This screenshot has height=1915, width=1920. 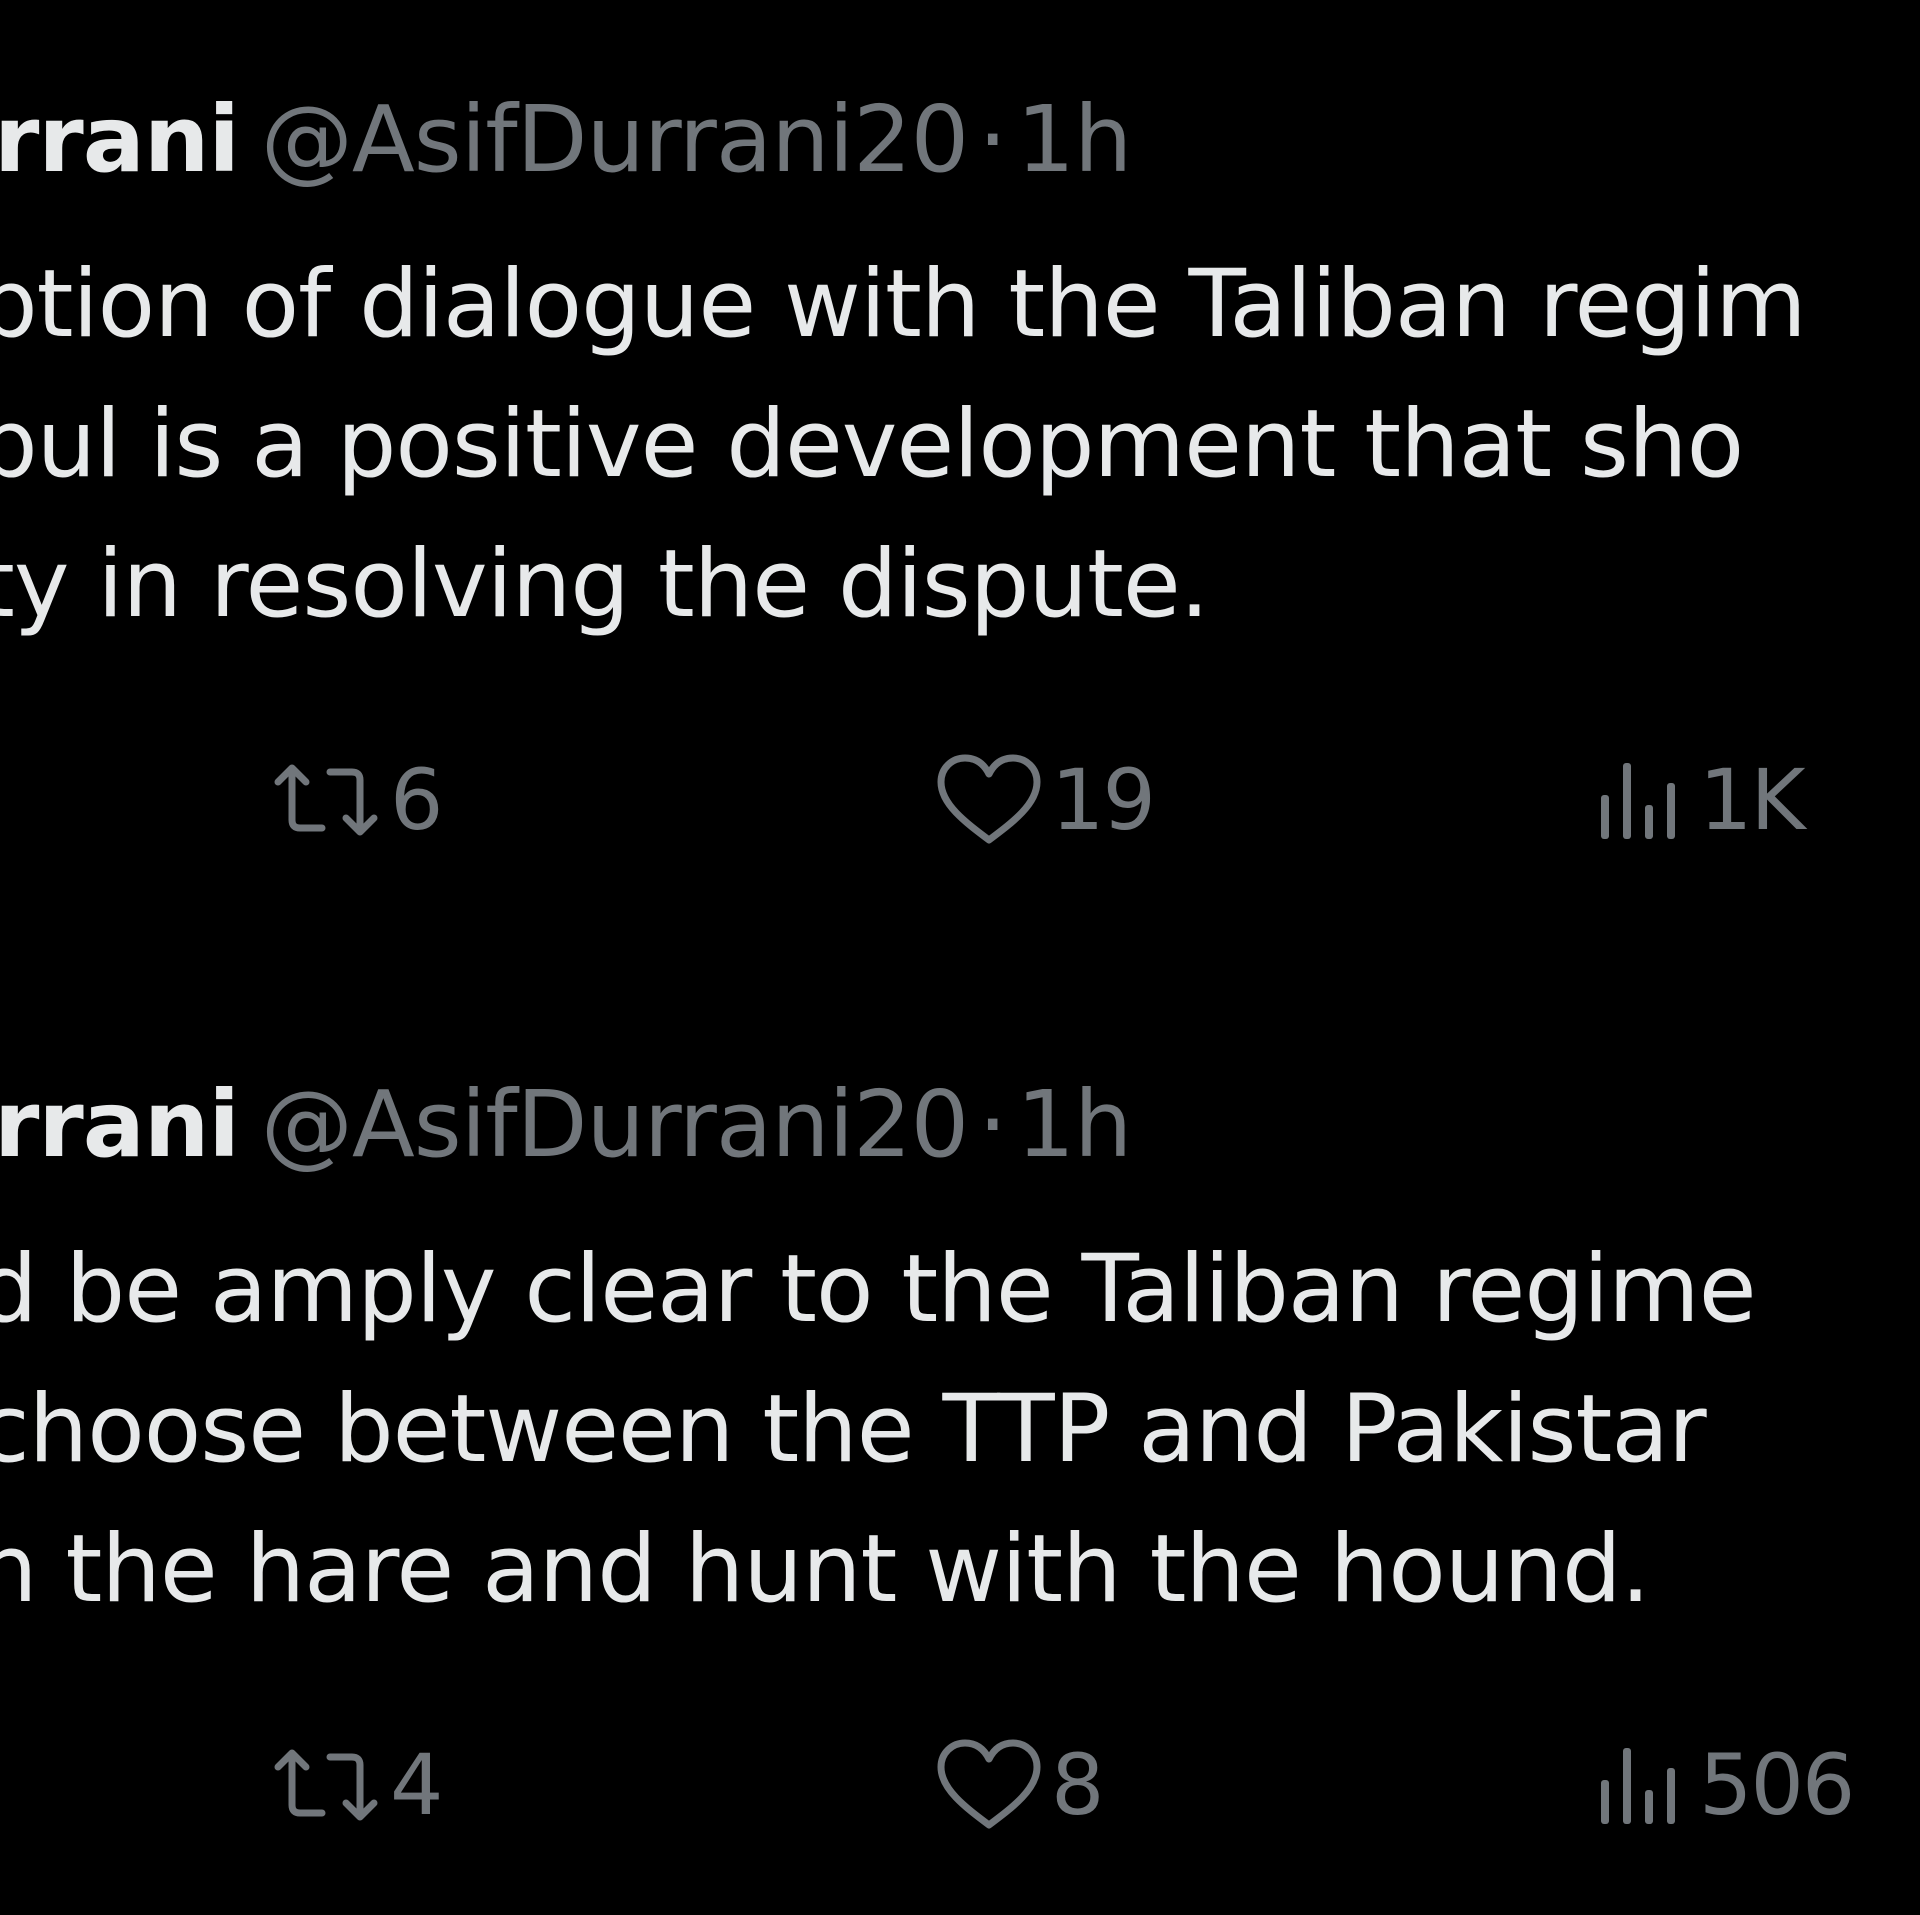 I want to click on views-button: 1K, so click(x=1700, y=800).